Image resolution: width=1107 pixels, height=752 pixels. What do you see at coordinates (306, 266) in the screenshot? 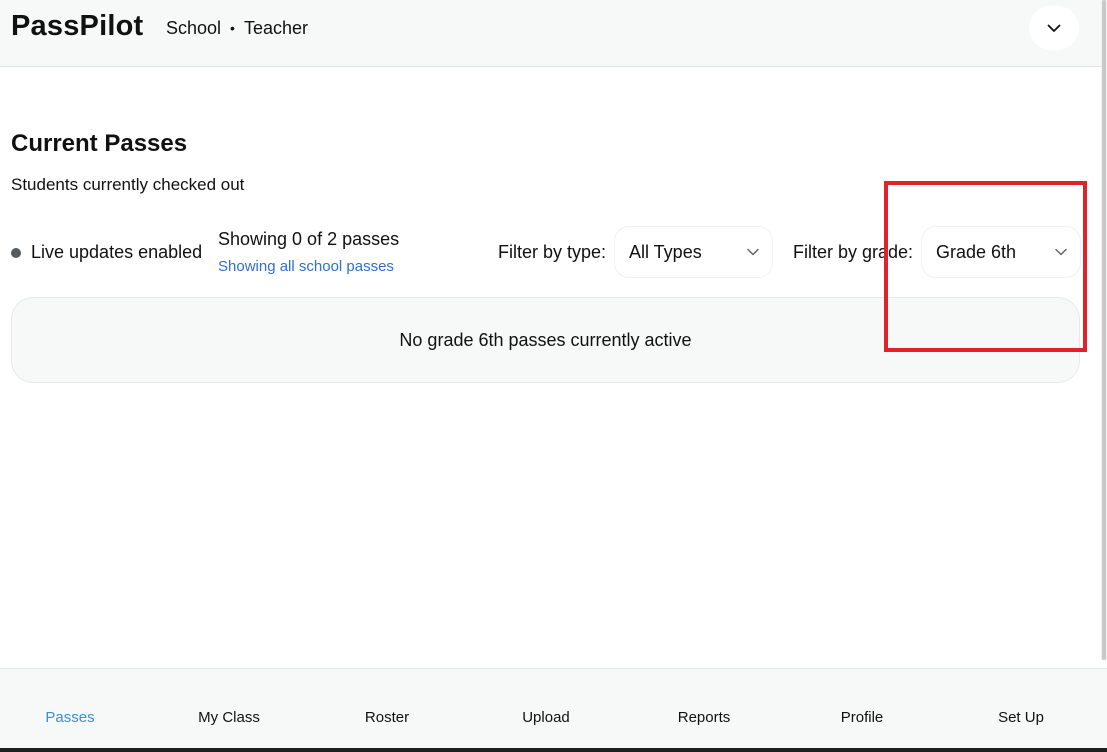
I see `show-all-passes-link: Showing all school passes` at bounding box center [306, 266].